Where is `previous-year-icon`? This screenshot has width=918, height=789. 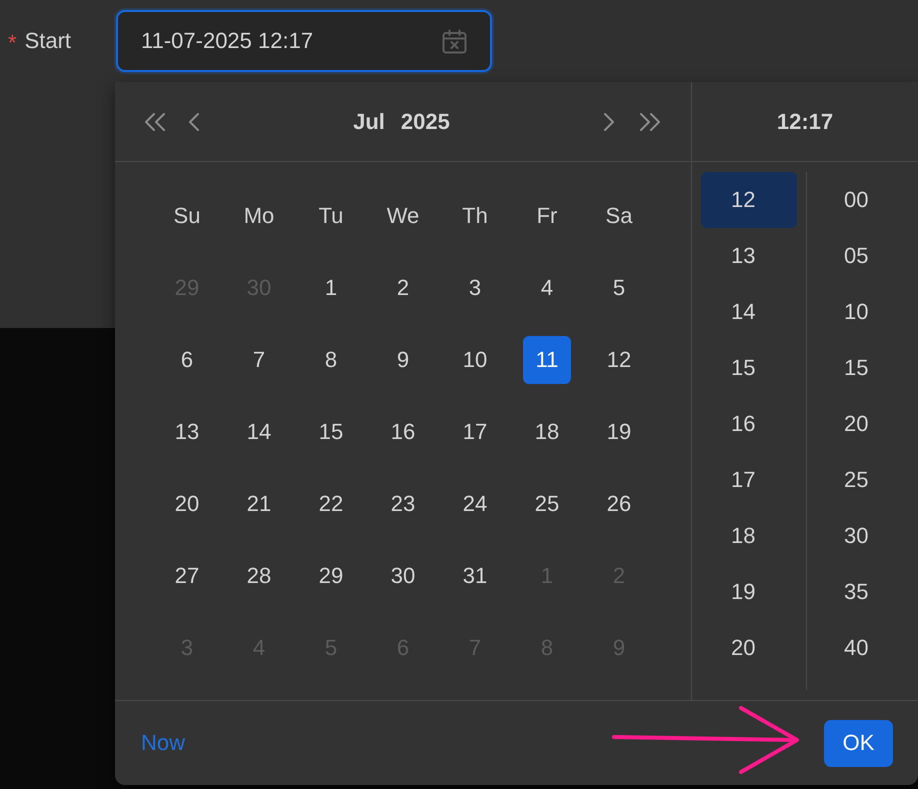
previous-year-icon is located at coordinates (155, 122).